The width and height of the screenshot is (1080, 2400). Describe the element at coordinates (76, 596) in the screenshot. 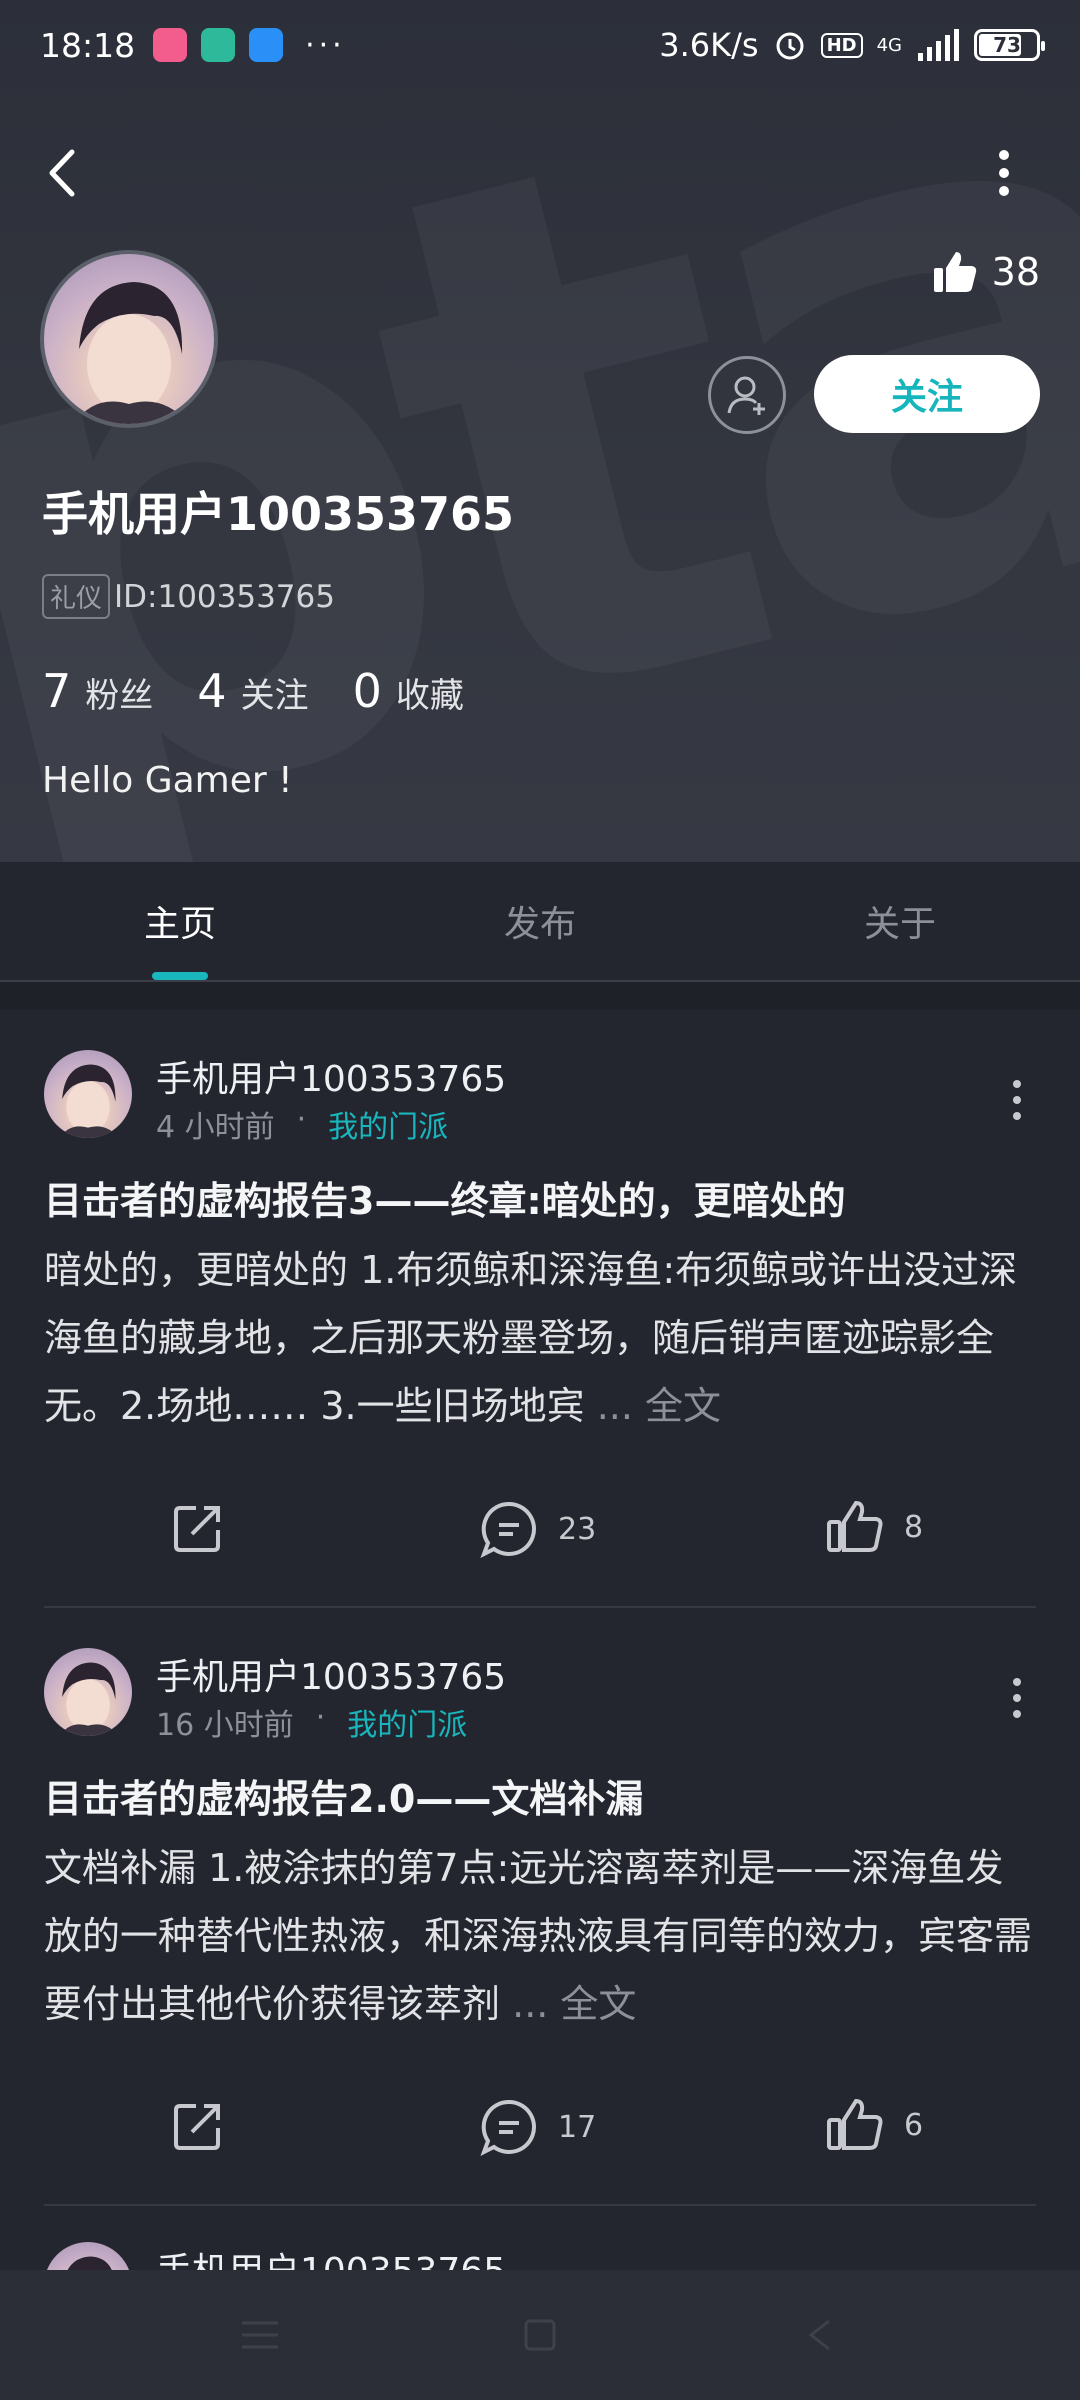

I see `id-tag-badge: 礼仪` at that location.